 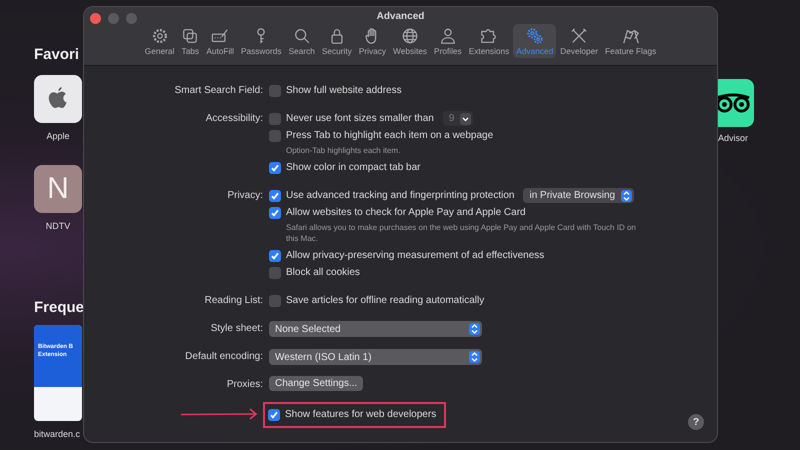 What do you see at coordinates (58, 189) in the screenshot?
I see `bookmark-tile: N` at bounding box center [58, 189].